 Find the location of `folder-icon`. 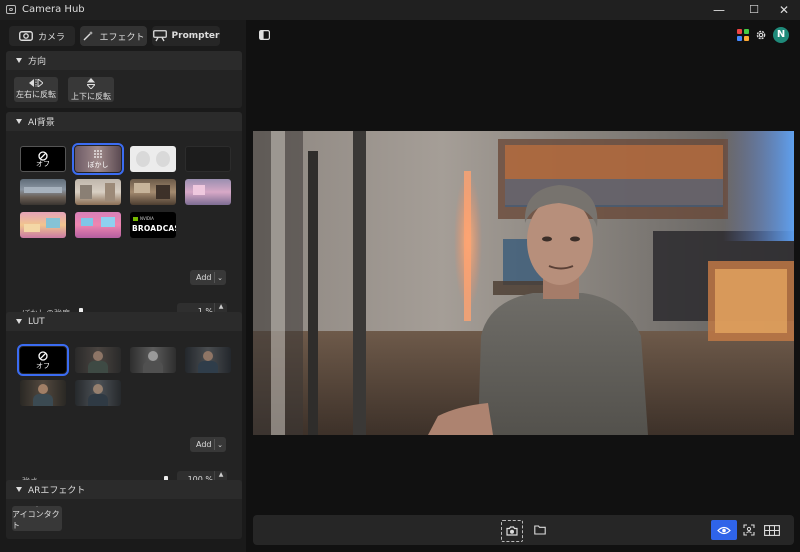

folder-icon is located at coordinates (540, 530).